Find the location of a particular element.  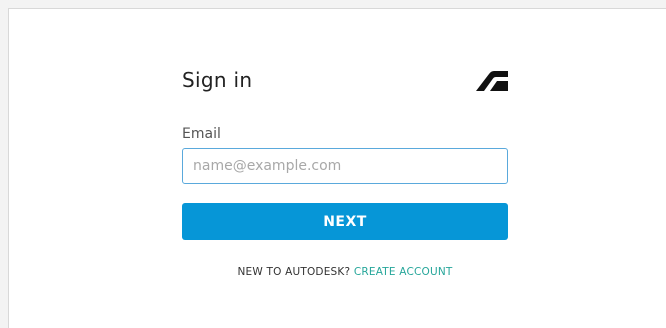

autodesk-logo-icon is located at coordinates (492, 81).